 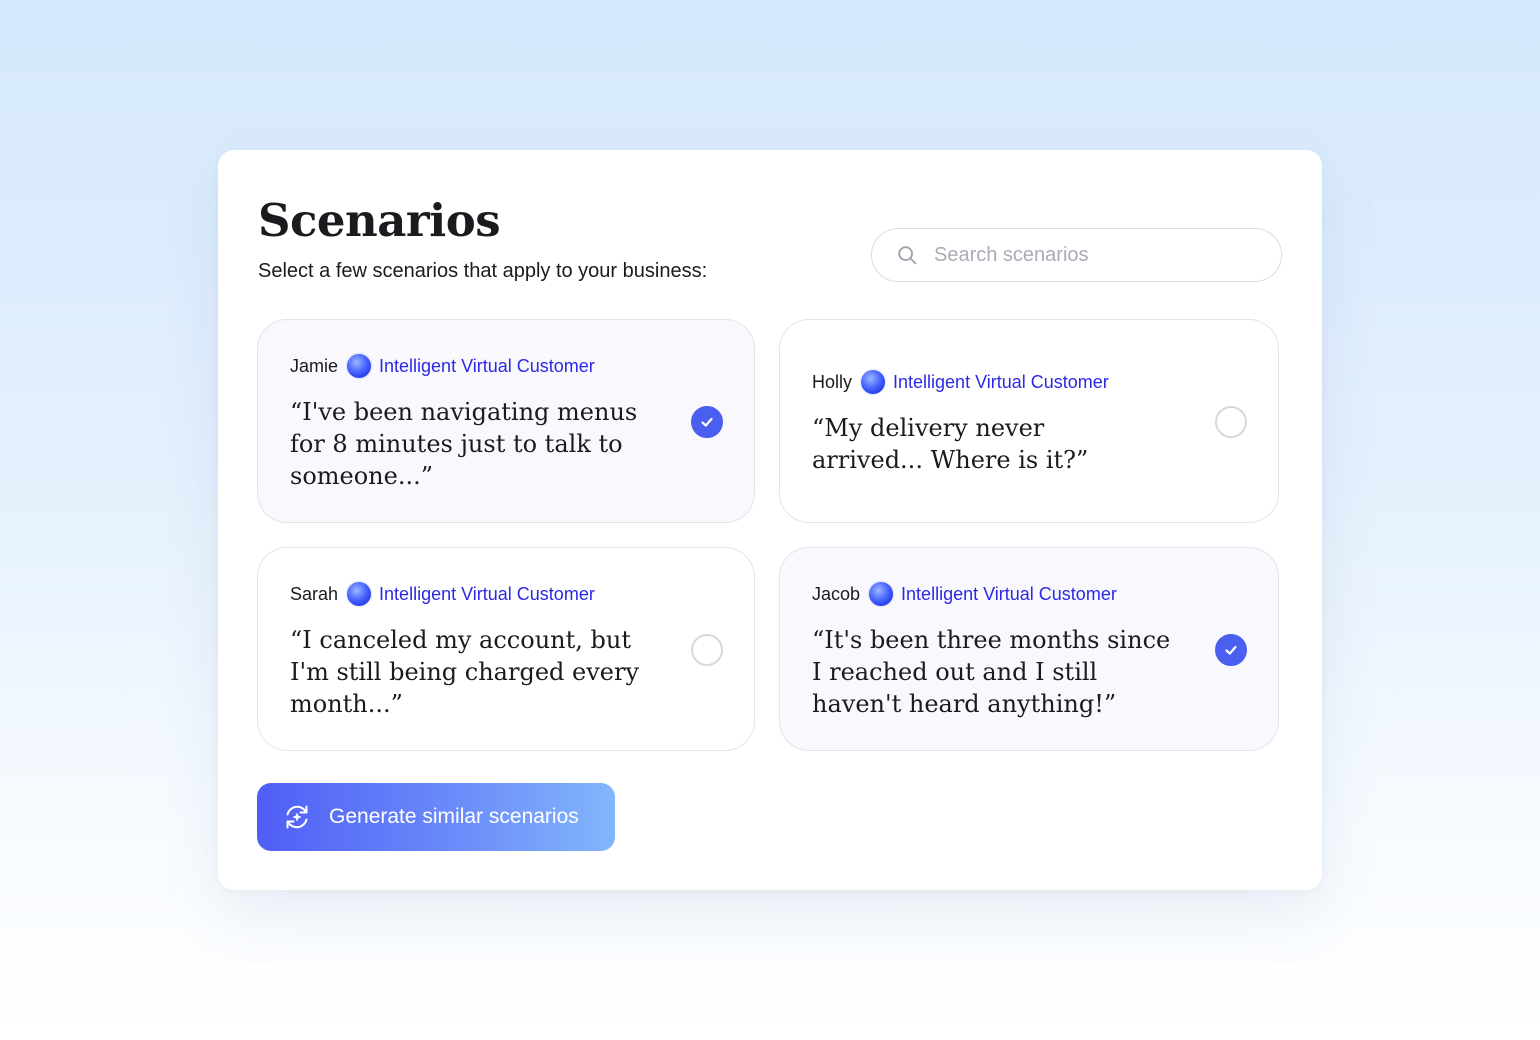 I want to click on card-header: Jacob Intelligent Virtual Customer, so click(x=964, y=594).